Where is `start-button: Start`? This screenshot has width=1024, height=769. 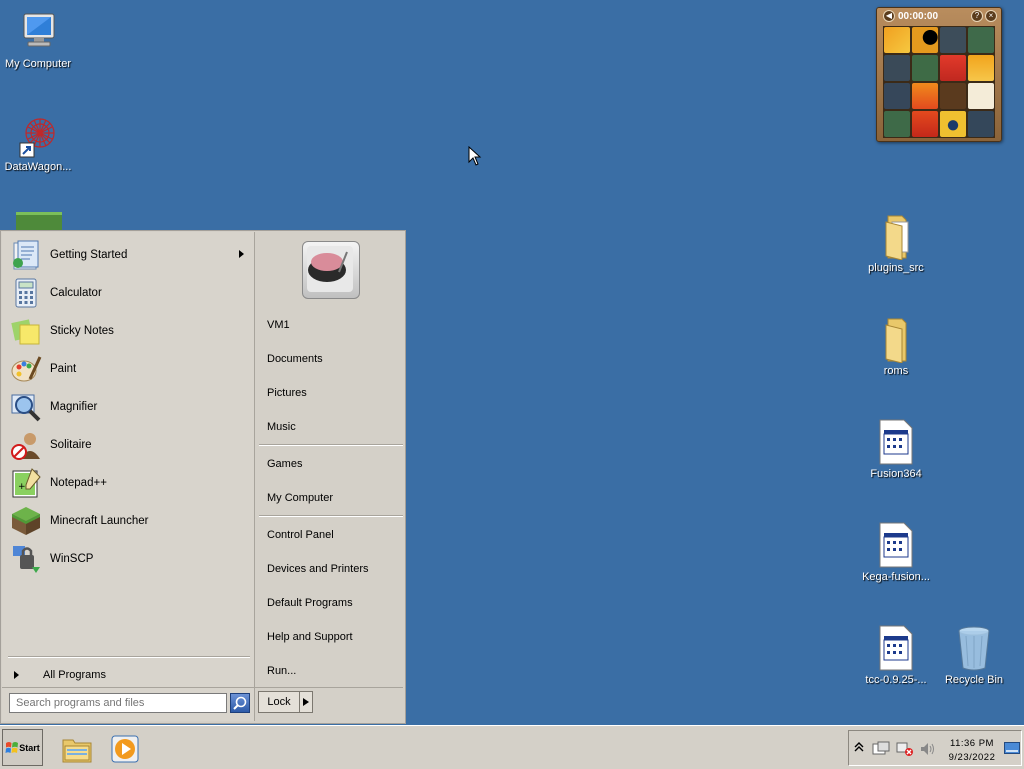 start-button: Start is located at coordinates (22, 747).